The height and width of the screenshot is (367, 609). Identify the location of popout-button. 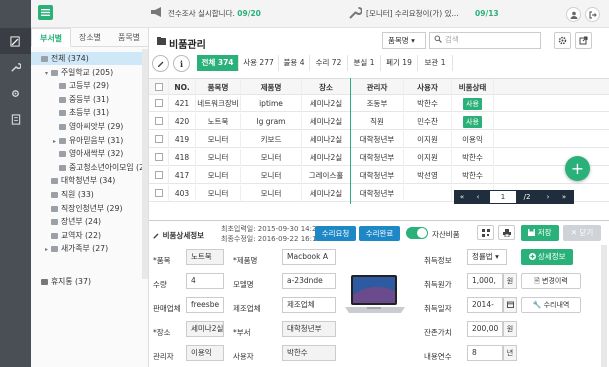
(583, 40).